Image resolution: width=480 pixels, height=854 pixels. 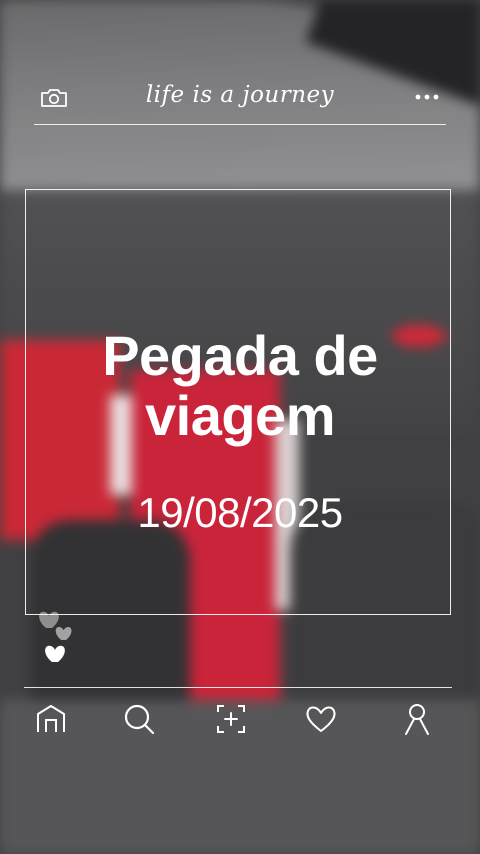 I want to click on post-date: 19/08/2025, so click(x=240, y=512).